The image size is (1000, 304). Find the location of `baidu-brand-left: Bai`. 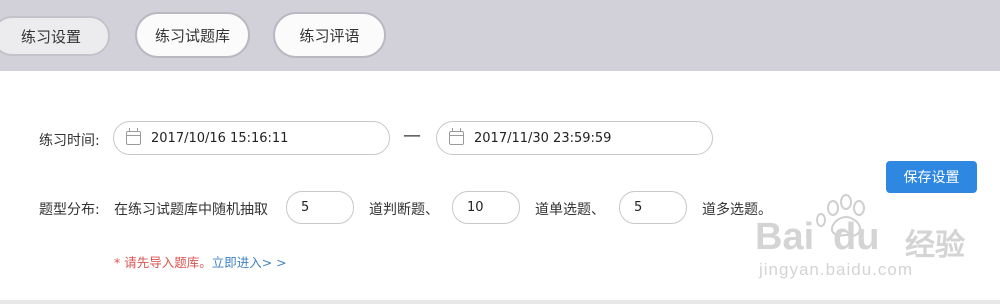

baidu-brand-left: Bai is located at coordinates (785, 237).